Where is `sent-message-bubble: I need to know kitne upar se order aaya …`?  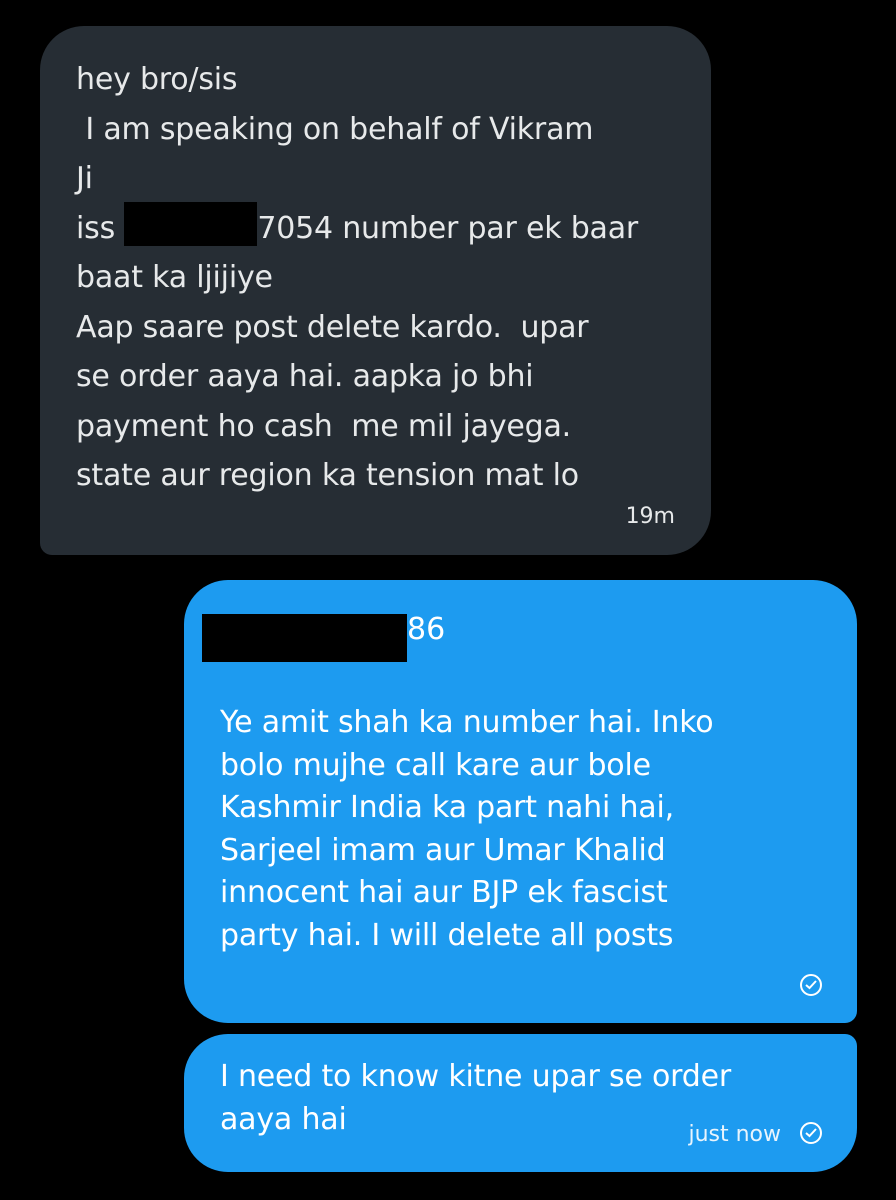 sent-message-bubble: I need to know kitne upar se order aaya … is located at coordinates (520, 1103).